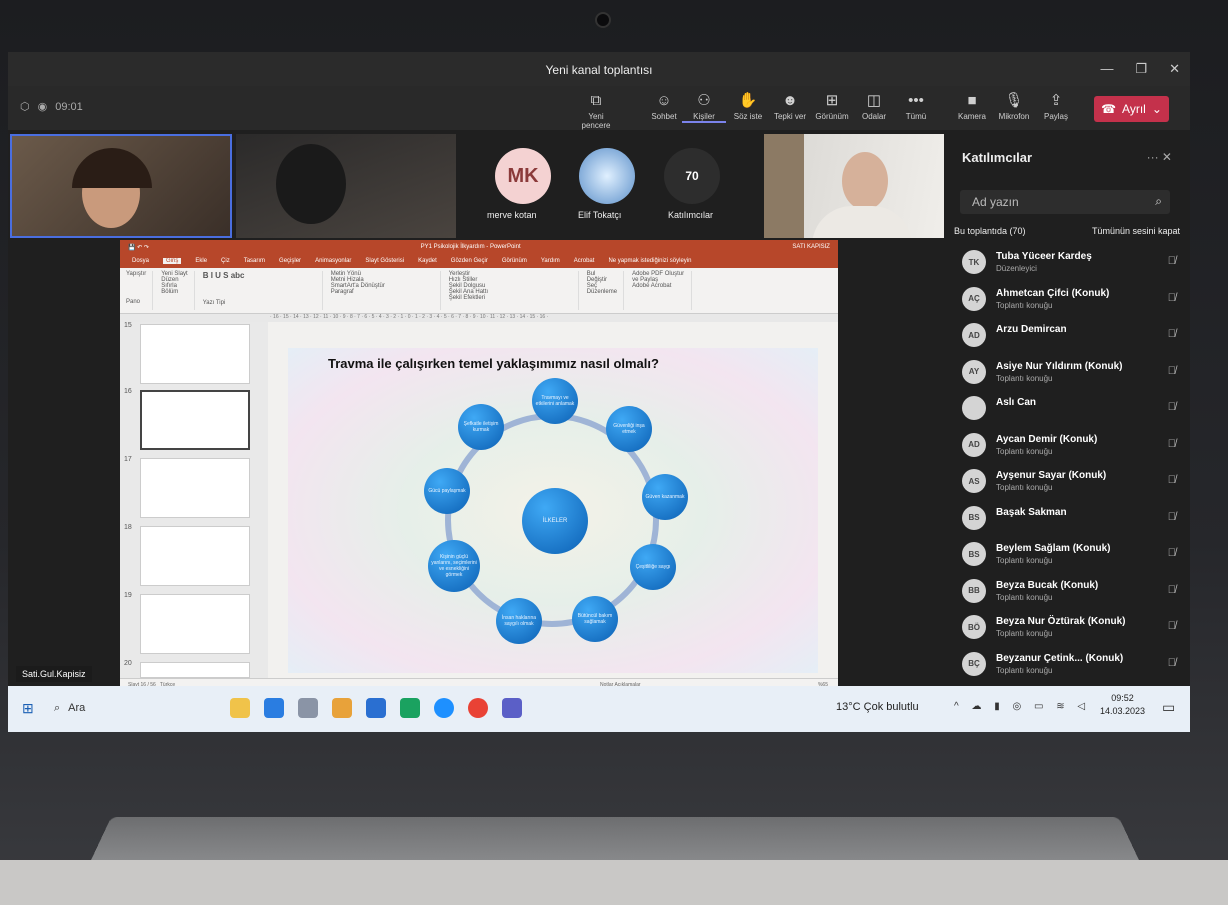 The image size is (1228, 905). I want to click on chat-button: ☺ Sohbet, so click(664, 106).